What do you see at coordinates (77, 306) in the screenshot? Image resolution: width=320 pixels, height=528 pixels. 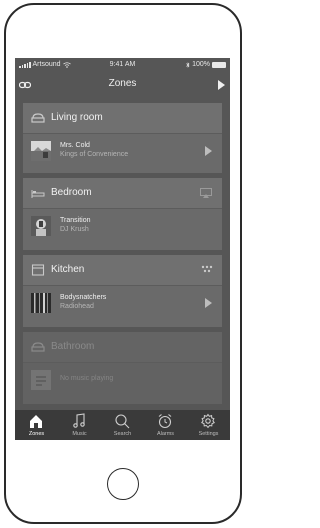 I see `track-artist: Radiohead` at bounding box center [77, 306].